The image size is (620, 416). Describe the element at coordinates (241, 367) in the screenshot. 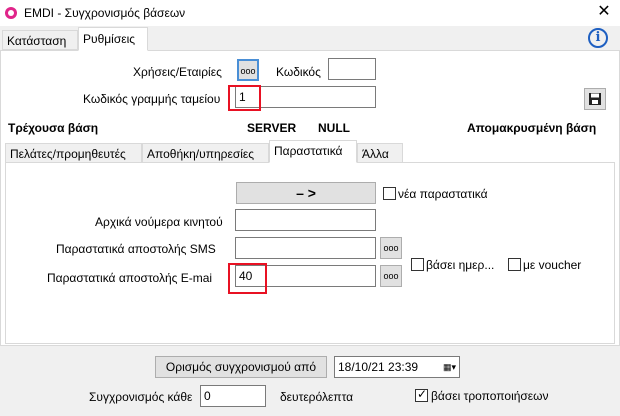

I see `set-sync-from-button: Ορισμός συγχρονισμού από` at that location.